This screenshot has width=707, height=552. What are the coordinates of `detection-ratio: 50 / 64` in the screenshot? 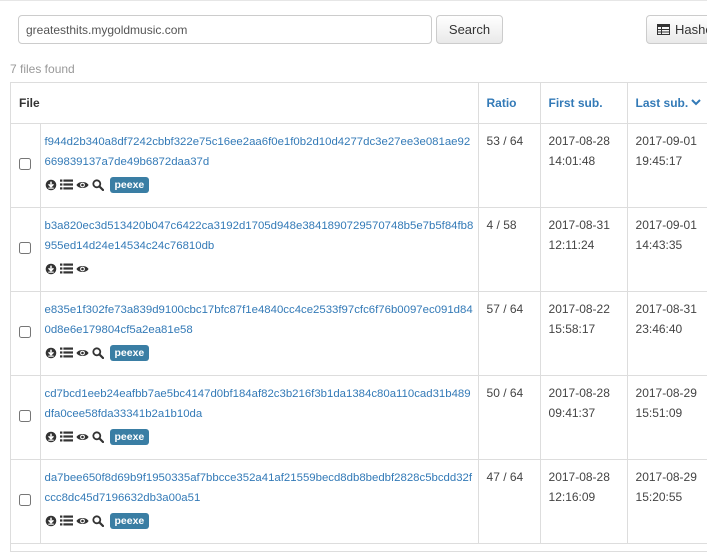 It's located at (505, 392).